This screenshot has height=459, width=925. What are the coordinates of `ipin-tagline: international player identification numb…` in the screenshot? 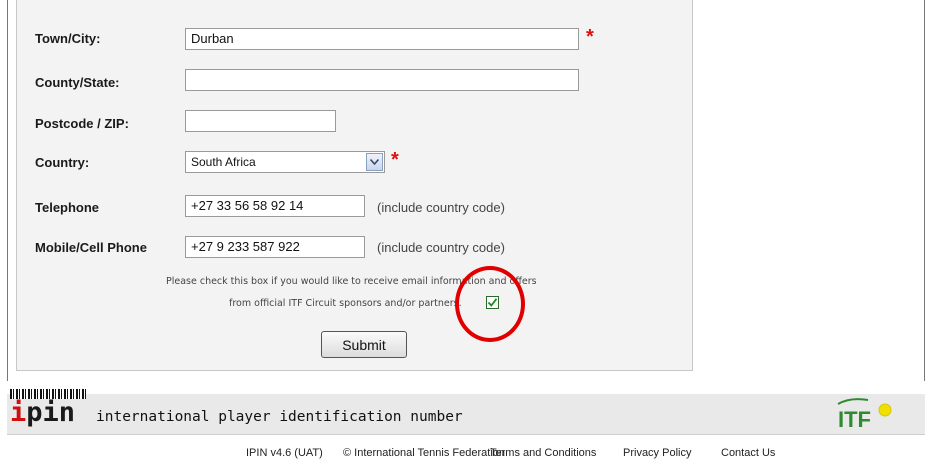 It's located at (279, 417).